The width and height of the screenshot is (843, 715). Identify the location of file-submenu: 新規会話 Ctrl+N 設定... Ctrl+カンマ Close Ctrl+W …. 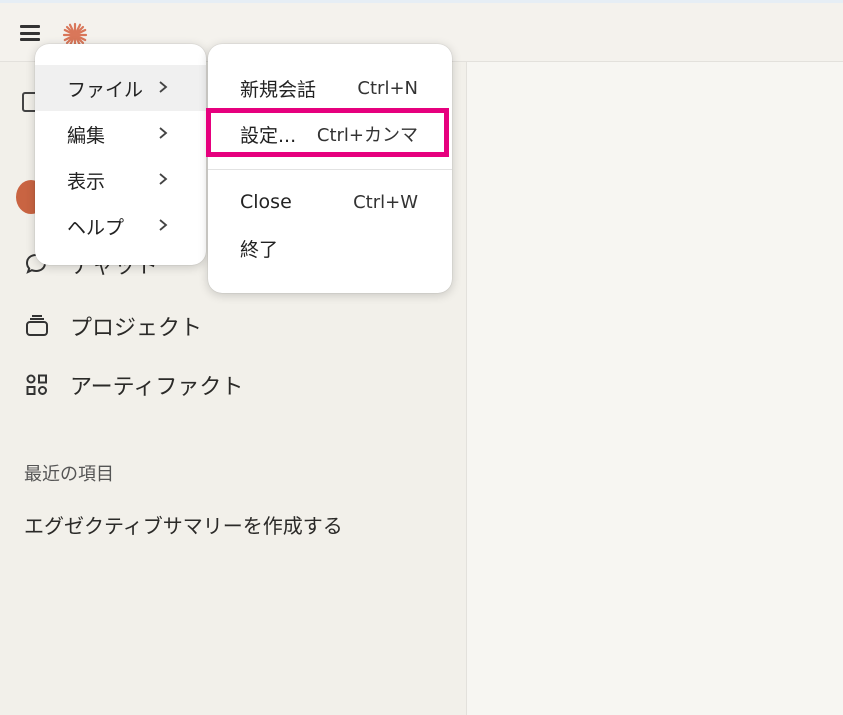
(330, 168).